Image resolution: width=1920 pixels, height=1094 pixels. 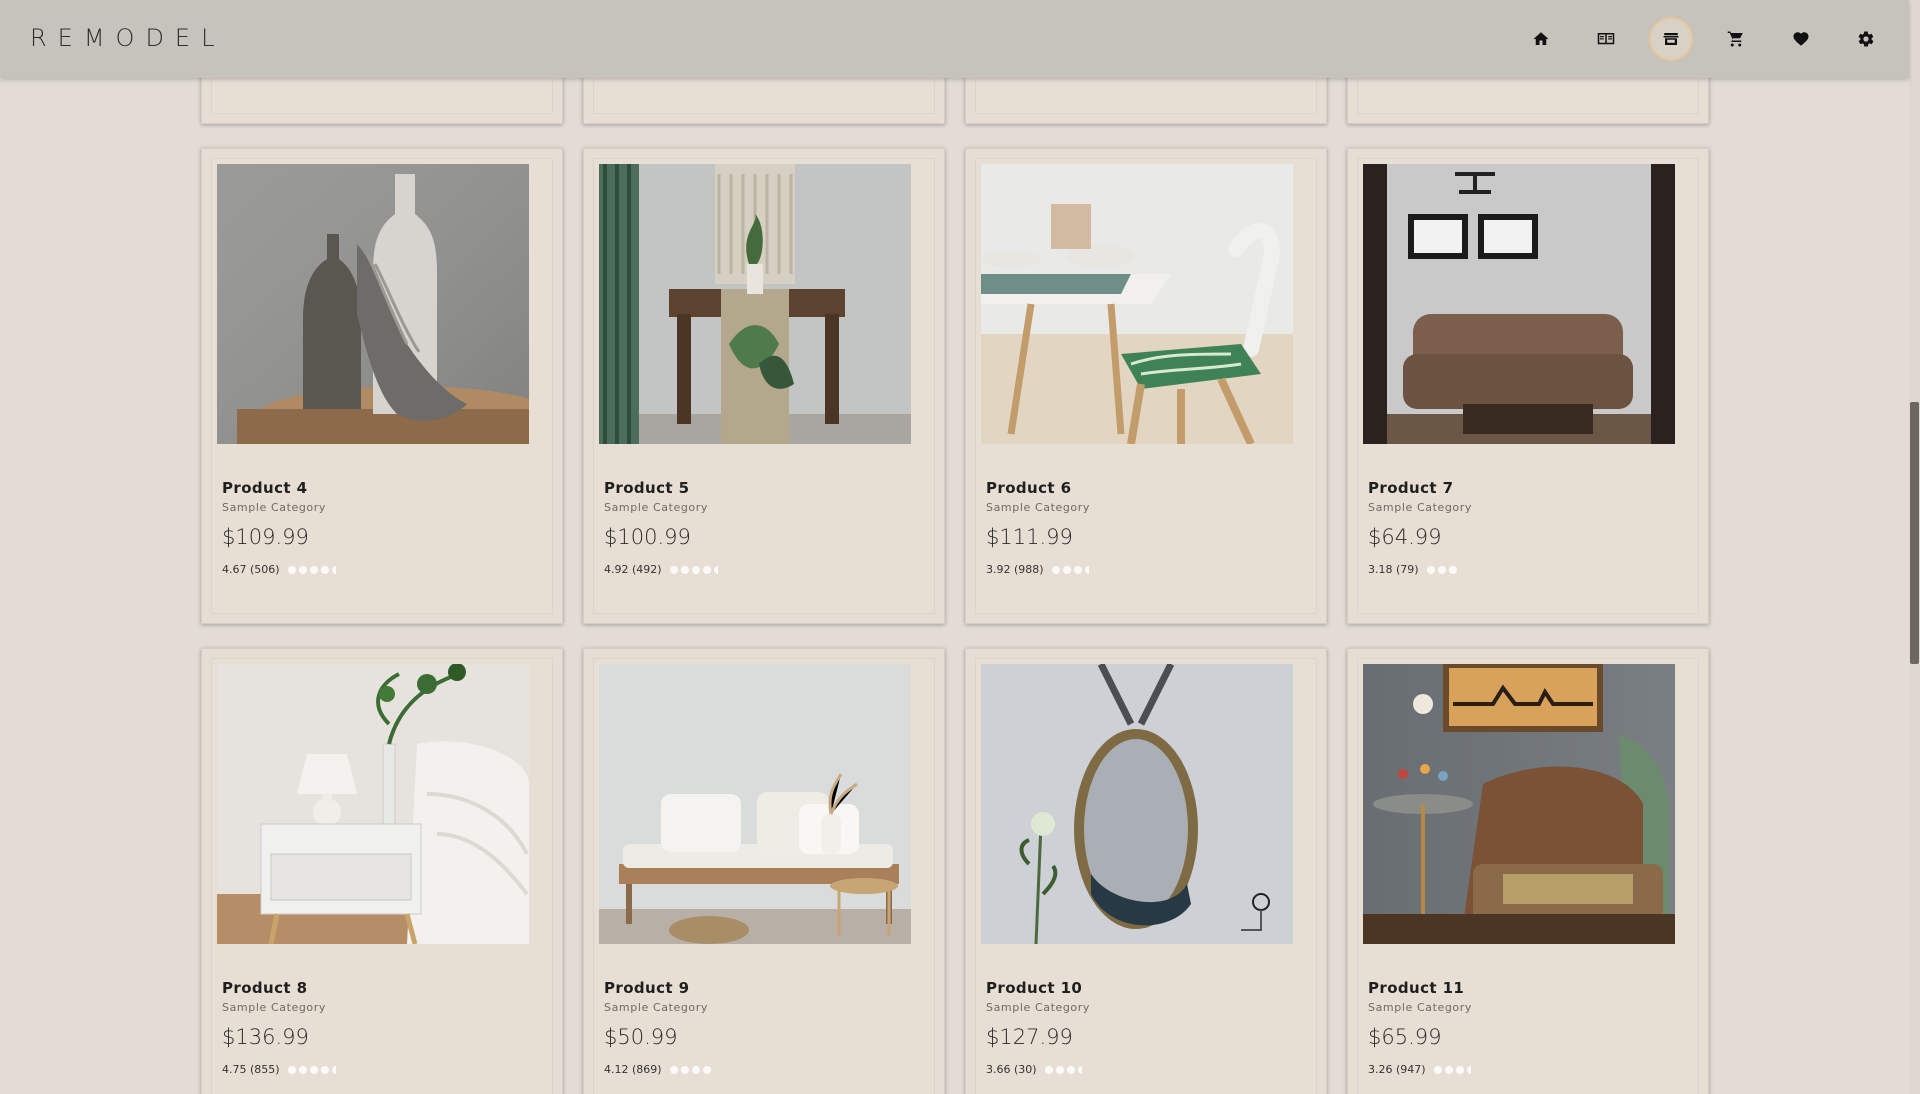 What do you see at coordinates (1703, 39) in the screenshot?
I see `nav-icons` at bounding box center [1703, 39].